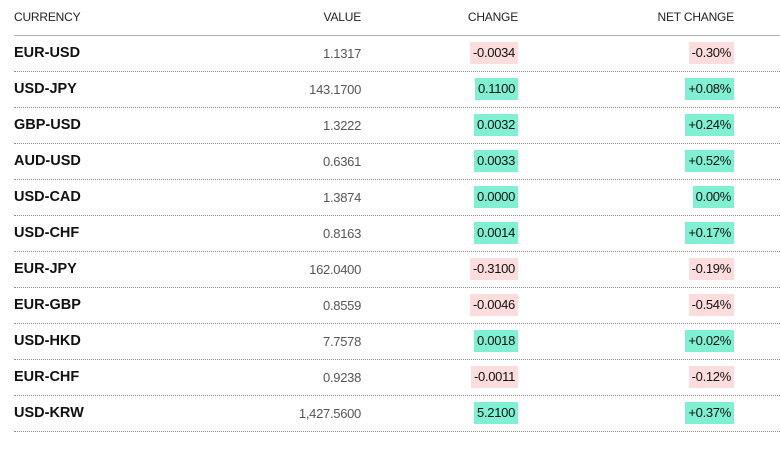  What do you see at coordinates (496, 125) in the screenshot?
I see `change-badge: 0.0032` at bounding box center [496, 125].